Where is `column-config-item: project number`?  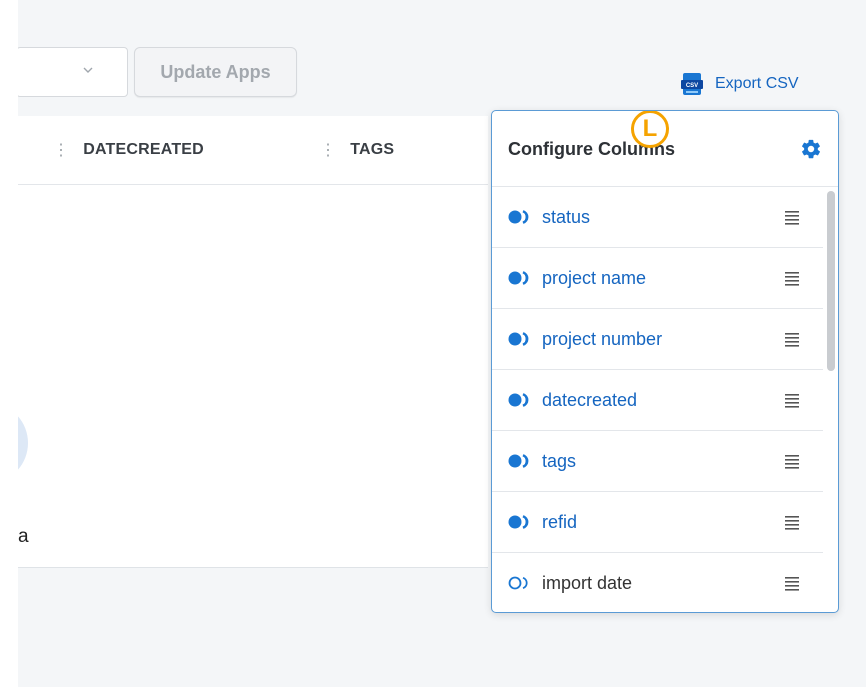 column-config-item: project number is located at coordinates (657, 339).